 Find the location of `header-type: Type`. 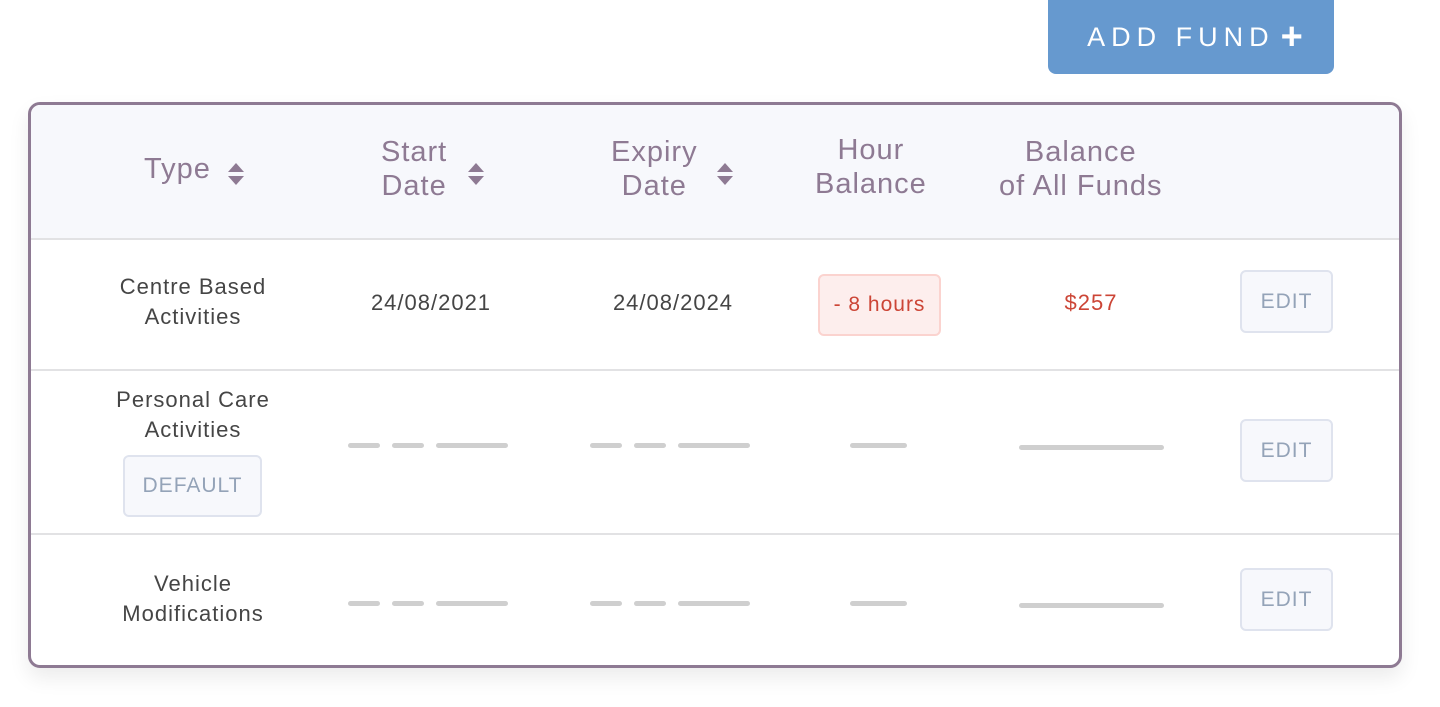

header-type: Type is located at coordinates (177, 169).